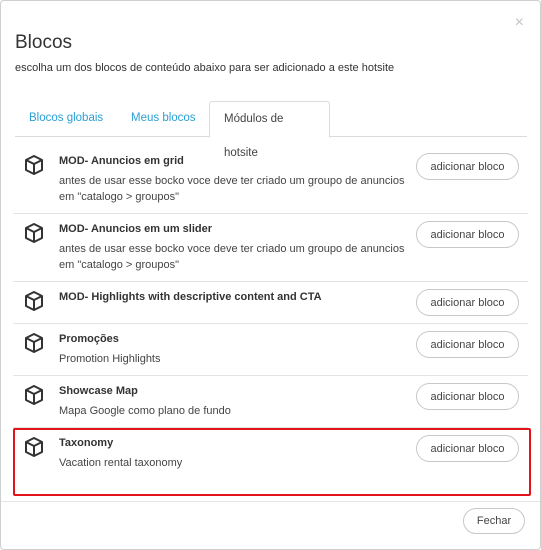 Image resolution: width=541 pixels, height=550 pixels. I want to click on block-name: Showcase Map, so click(98, 391).